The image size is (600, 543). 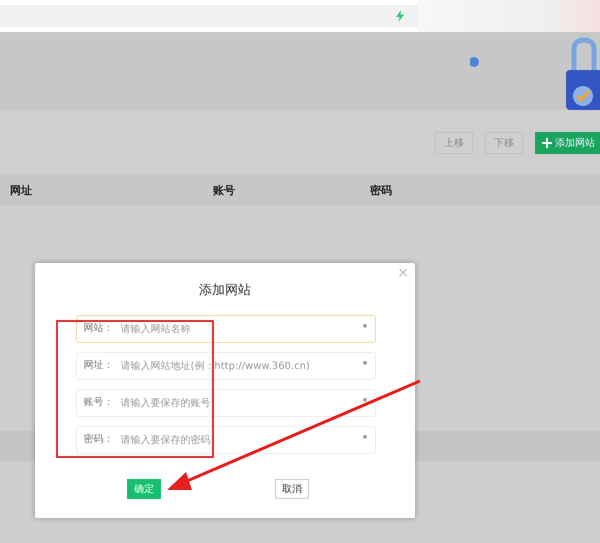 What do you see at coordinates (547, 143) in the screenshot?
I see `plus-icon` at bounding box center [547, 143].